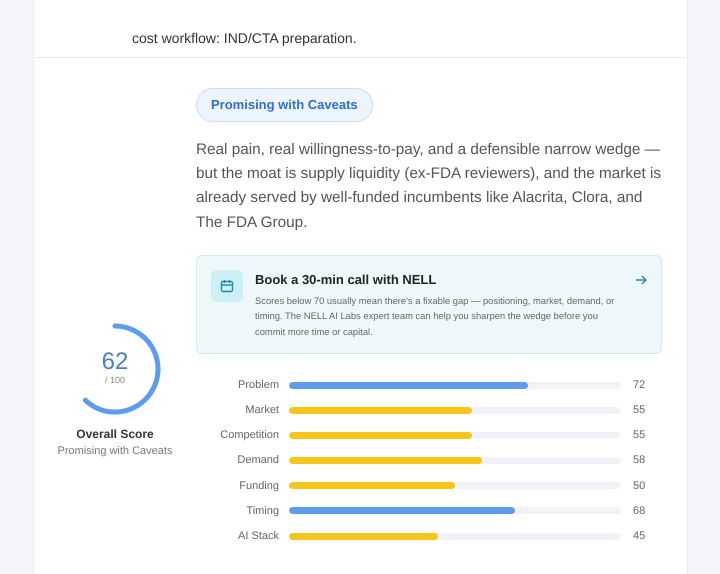  What do you see at coordinates (346, 280) in the screenshot?
I see `callout-title: Book a 30-min call with NELL` at bounding box center [346, 280].